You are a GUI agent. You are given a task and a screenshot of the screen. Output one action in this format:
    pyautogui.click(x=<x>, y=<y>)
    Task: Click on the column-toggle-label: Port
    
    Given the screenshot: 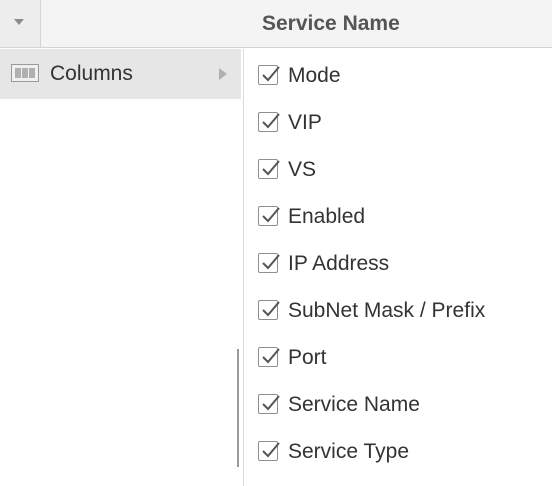 What is the action you would take?
    pyautogui.click(x=307, y=357)
    